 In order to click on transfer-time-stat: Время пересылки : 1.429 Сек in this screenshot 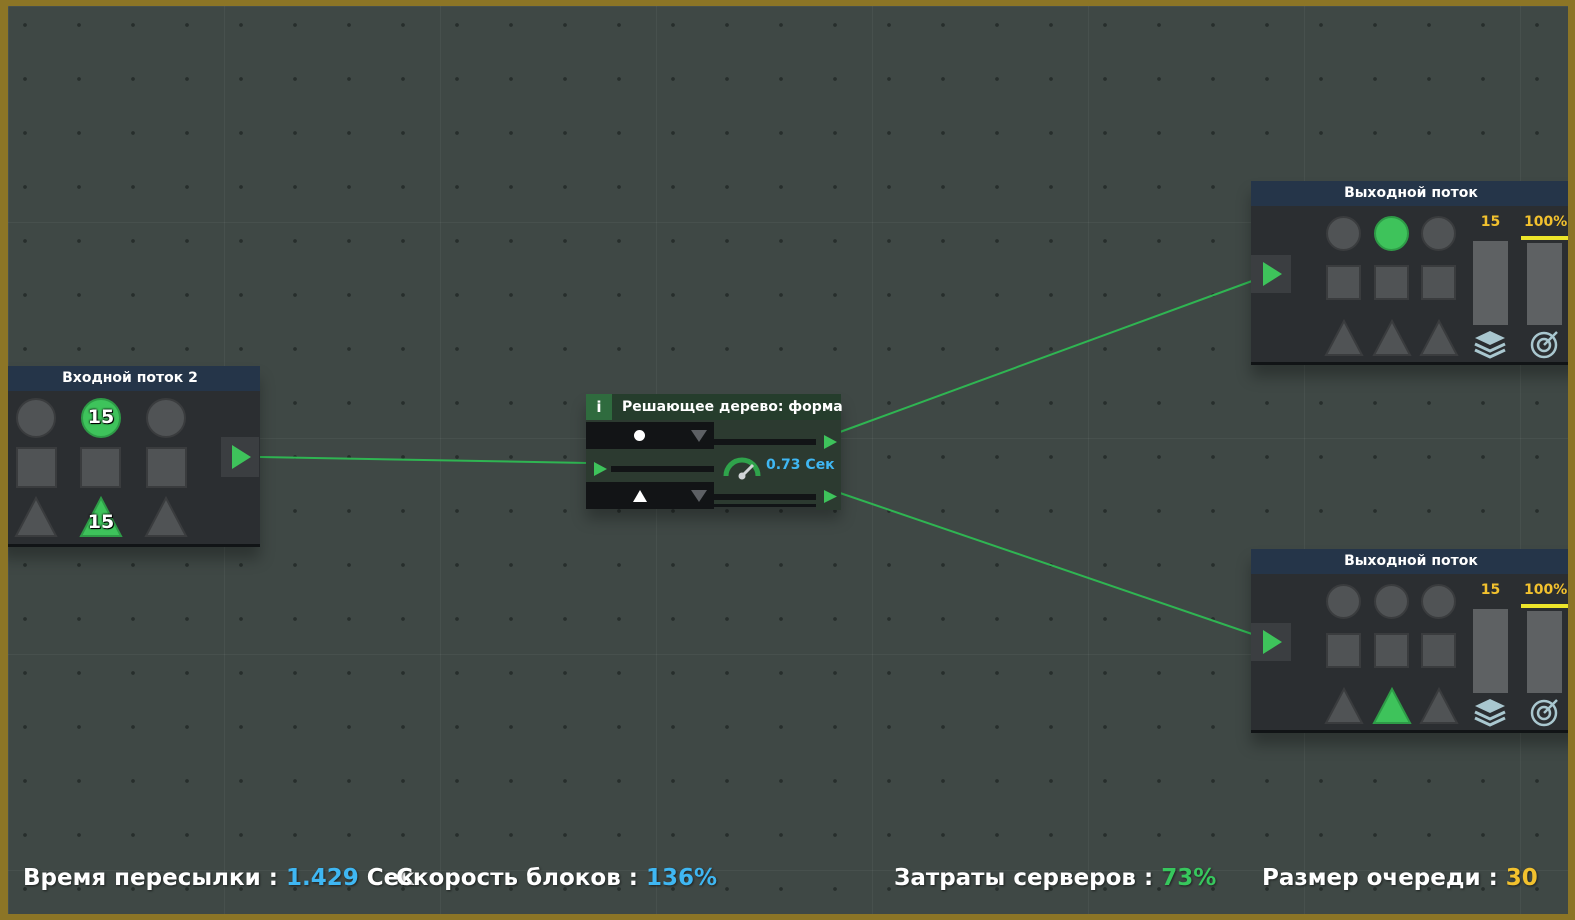, I will do `click(219, 878)`.